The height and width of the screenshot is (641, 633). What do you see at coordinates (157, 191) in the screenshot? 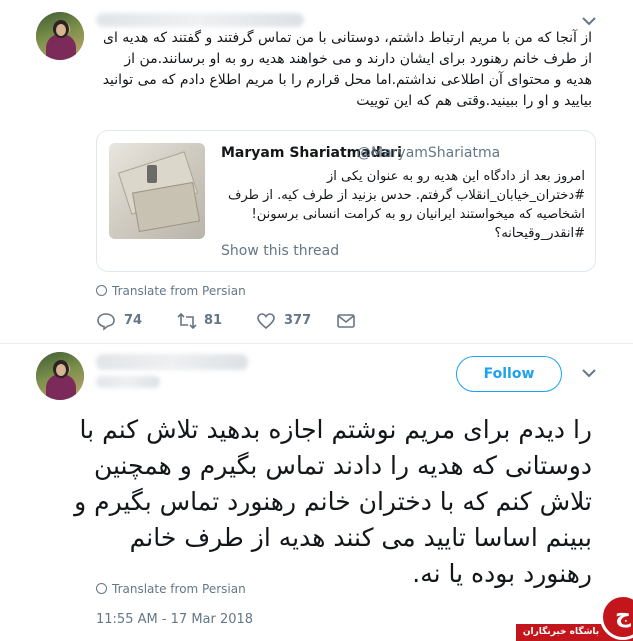
I see `quoted-tweet-image` at bounding box center [157, 191].